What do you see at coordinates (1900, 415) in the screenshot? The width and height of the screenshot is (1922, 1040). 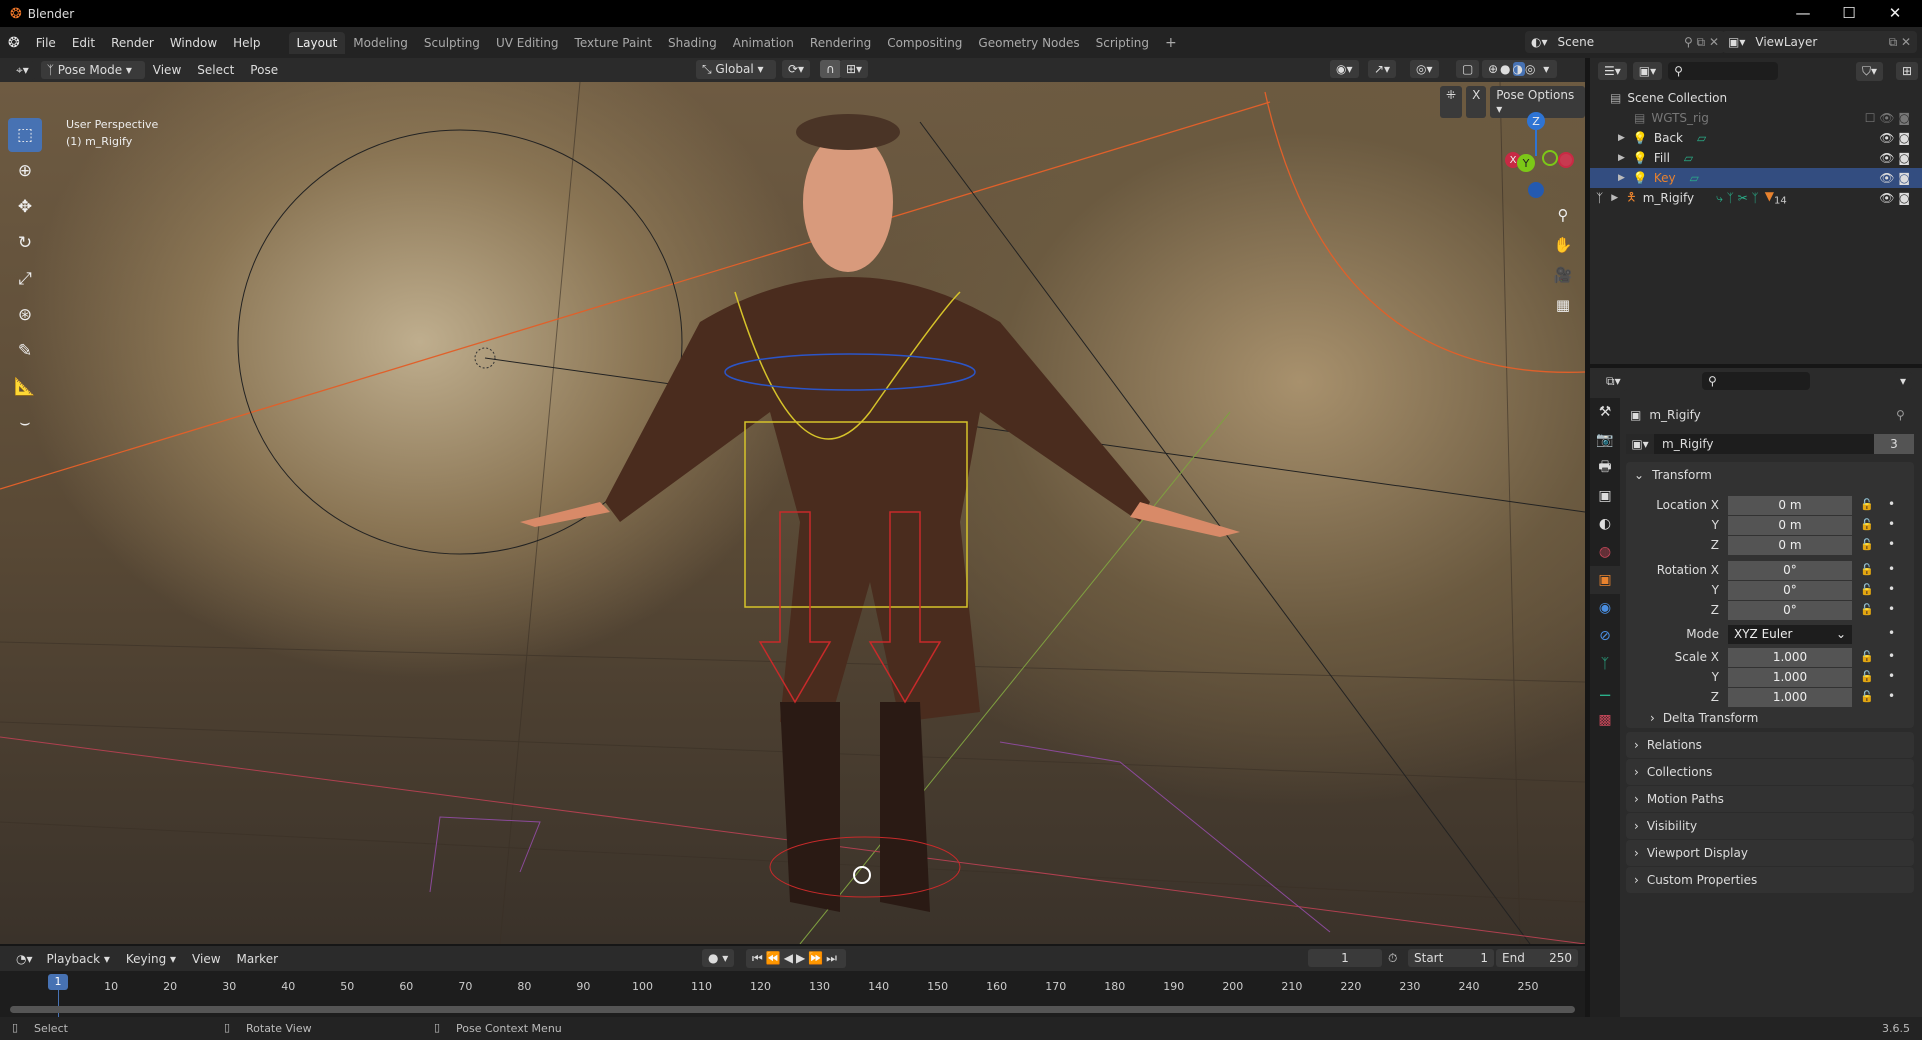 I see `pin-icon: ⚲` at bounding box center [1900, 415].